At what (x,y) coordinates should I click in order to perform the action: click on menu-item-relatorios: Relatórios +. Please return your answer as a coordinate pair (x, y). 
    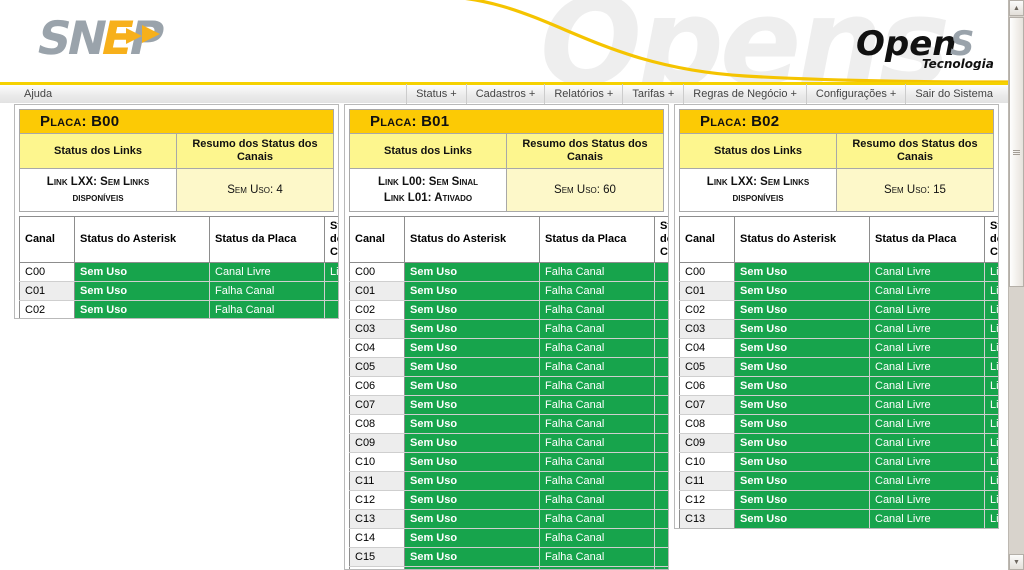
    Looking at the image, I should click on (583, 94).